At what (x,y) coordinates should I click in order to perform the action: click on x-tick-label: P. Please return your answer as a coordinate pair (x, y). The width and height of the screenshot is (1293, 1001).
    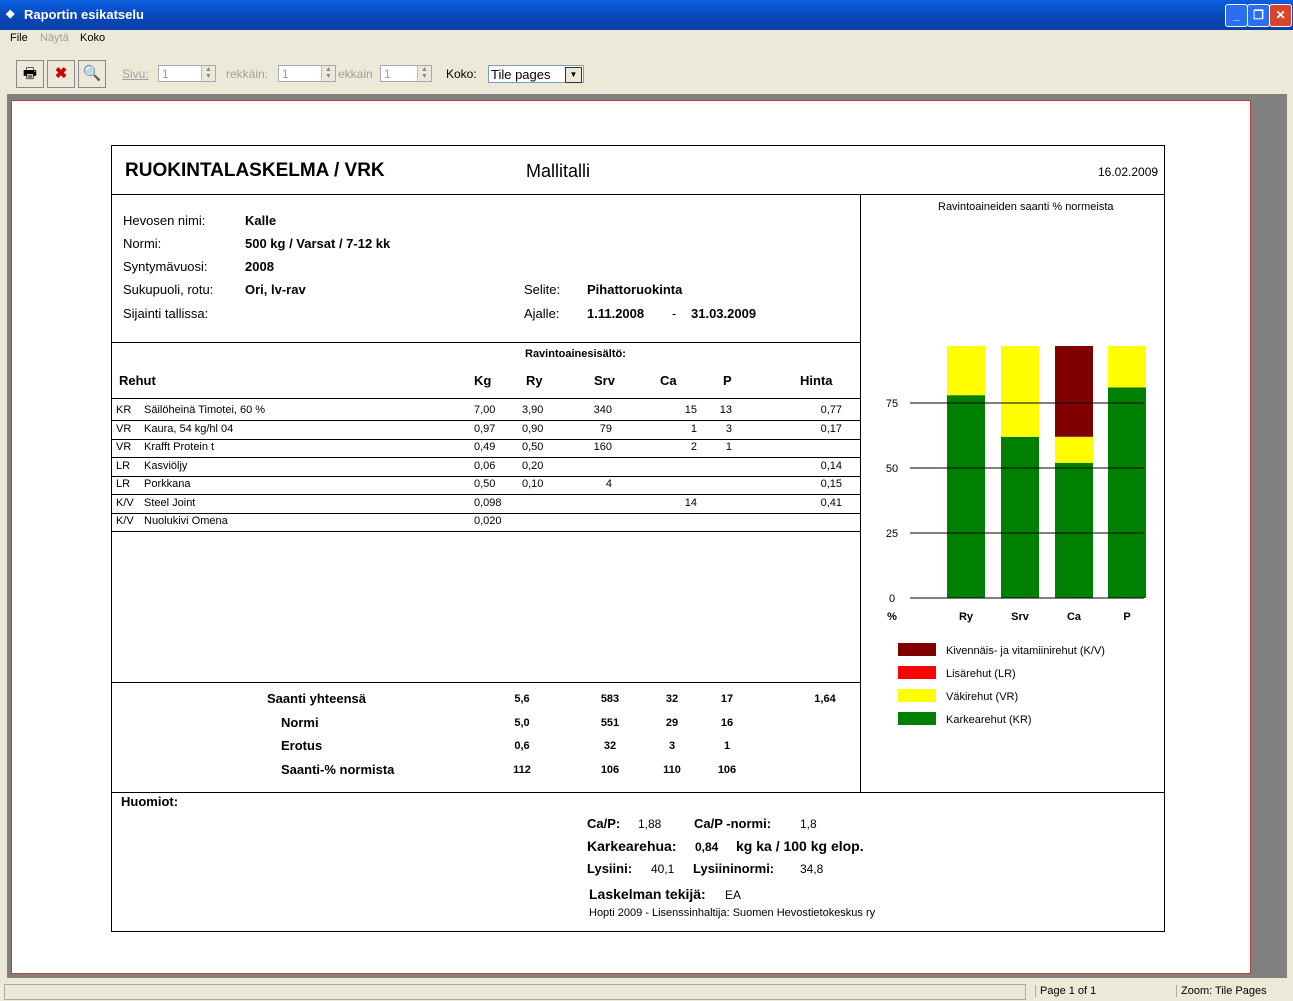
    Looking at the image, I should click on (1126, 617).